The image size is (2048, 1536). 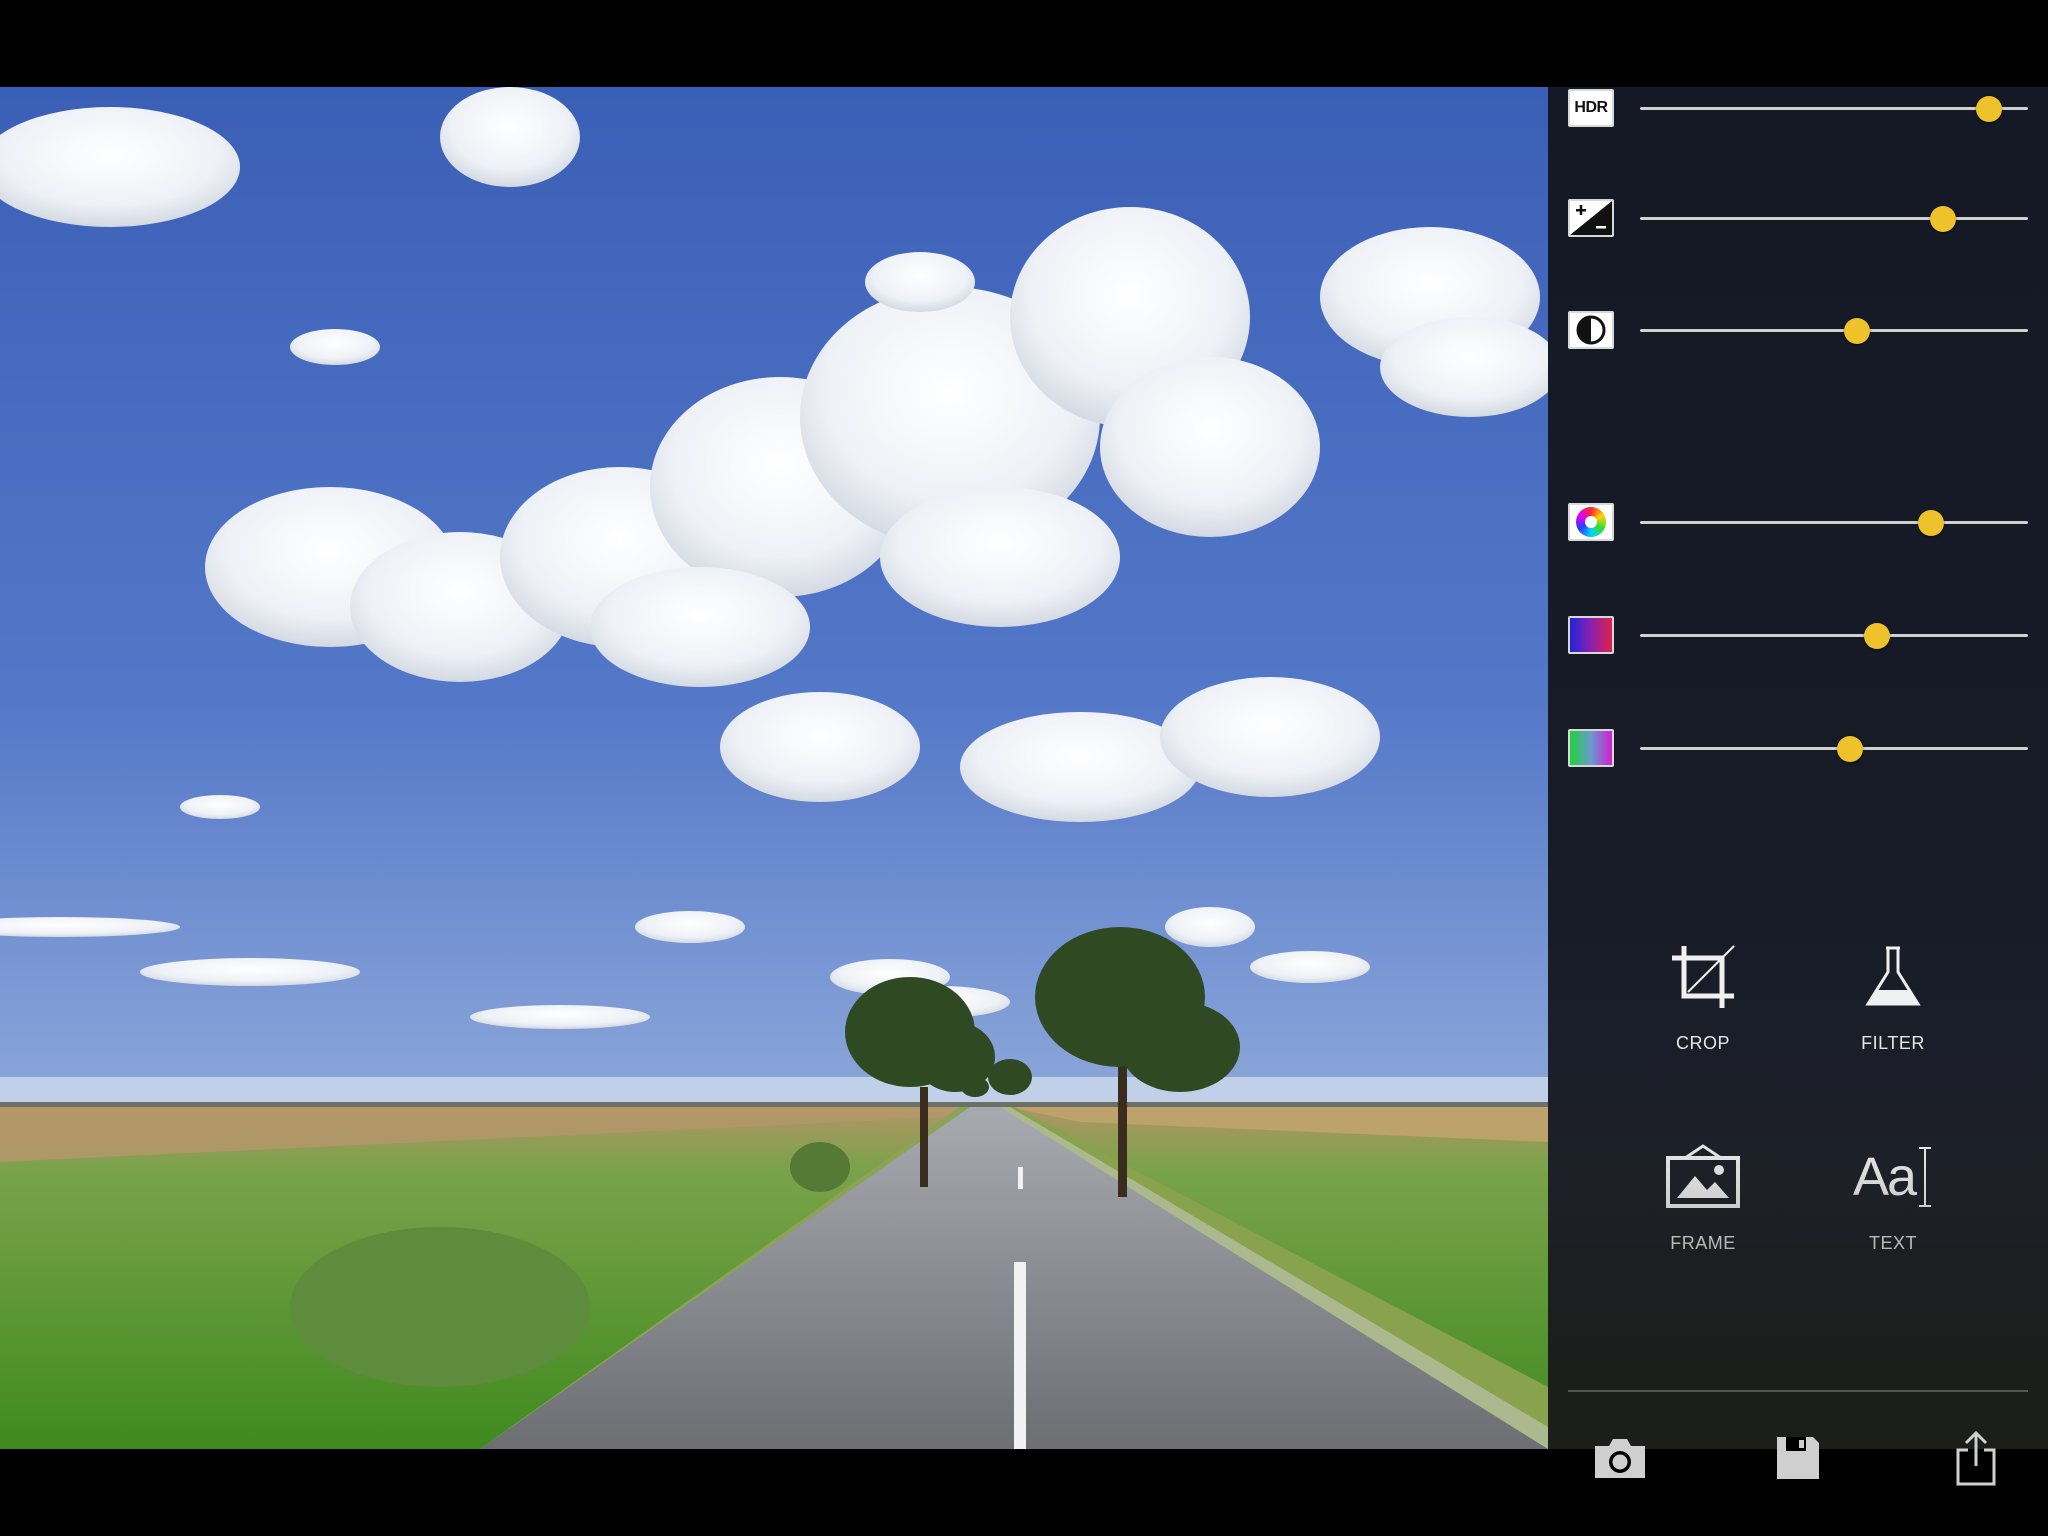 I want to click on tint-slider-track, so click(x=1834, y=749).